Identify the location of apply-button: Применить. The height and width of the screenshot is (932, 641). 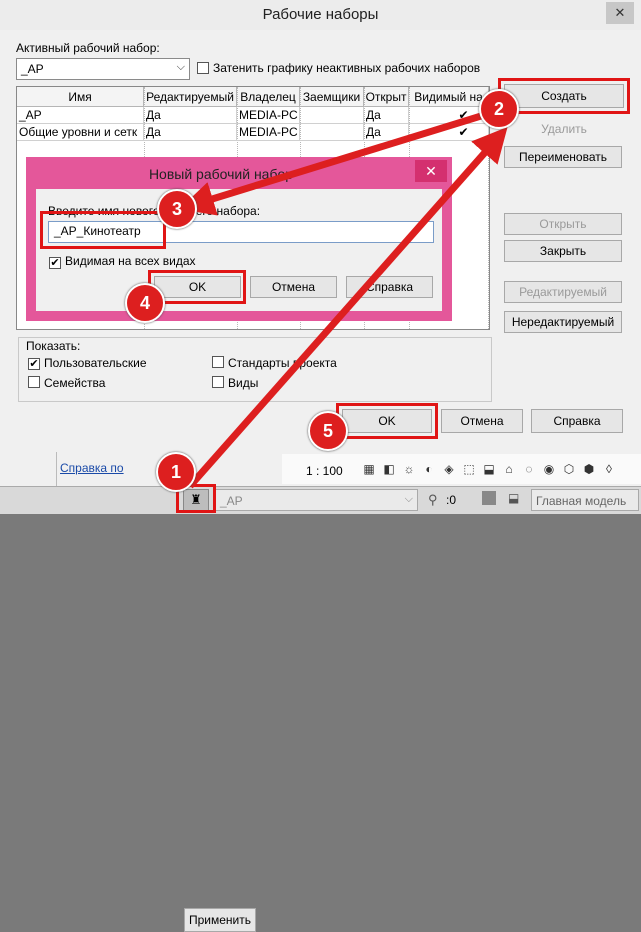
(220, 920).